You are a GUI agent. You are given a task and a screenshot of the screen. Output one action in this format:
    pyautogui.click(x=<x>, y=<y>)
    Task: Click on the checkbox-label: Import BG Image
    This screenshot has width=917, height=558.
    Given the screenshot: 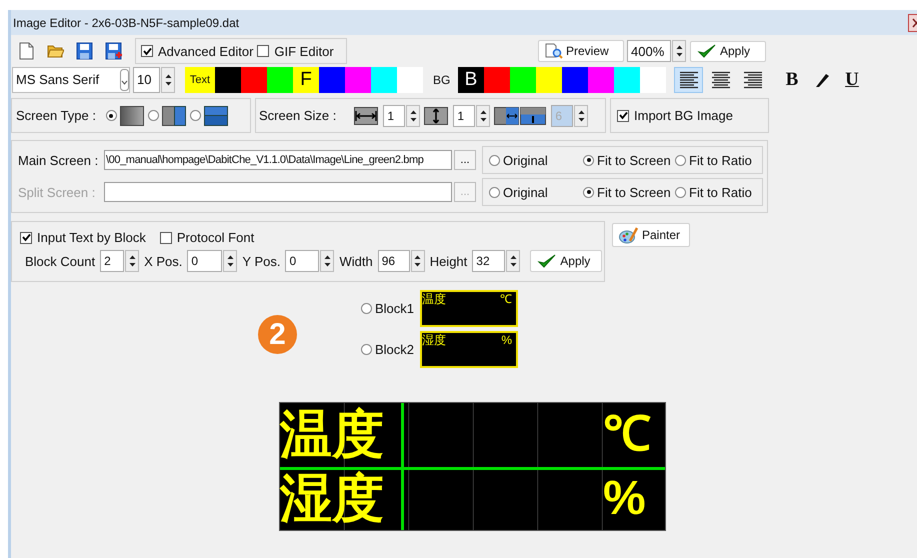 What is the action you would take?
    pyautogui.click(x=683, y=115)
    